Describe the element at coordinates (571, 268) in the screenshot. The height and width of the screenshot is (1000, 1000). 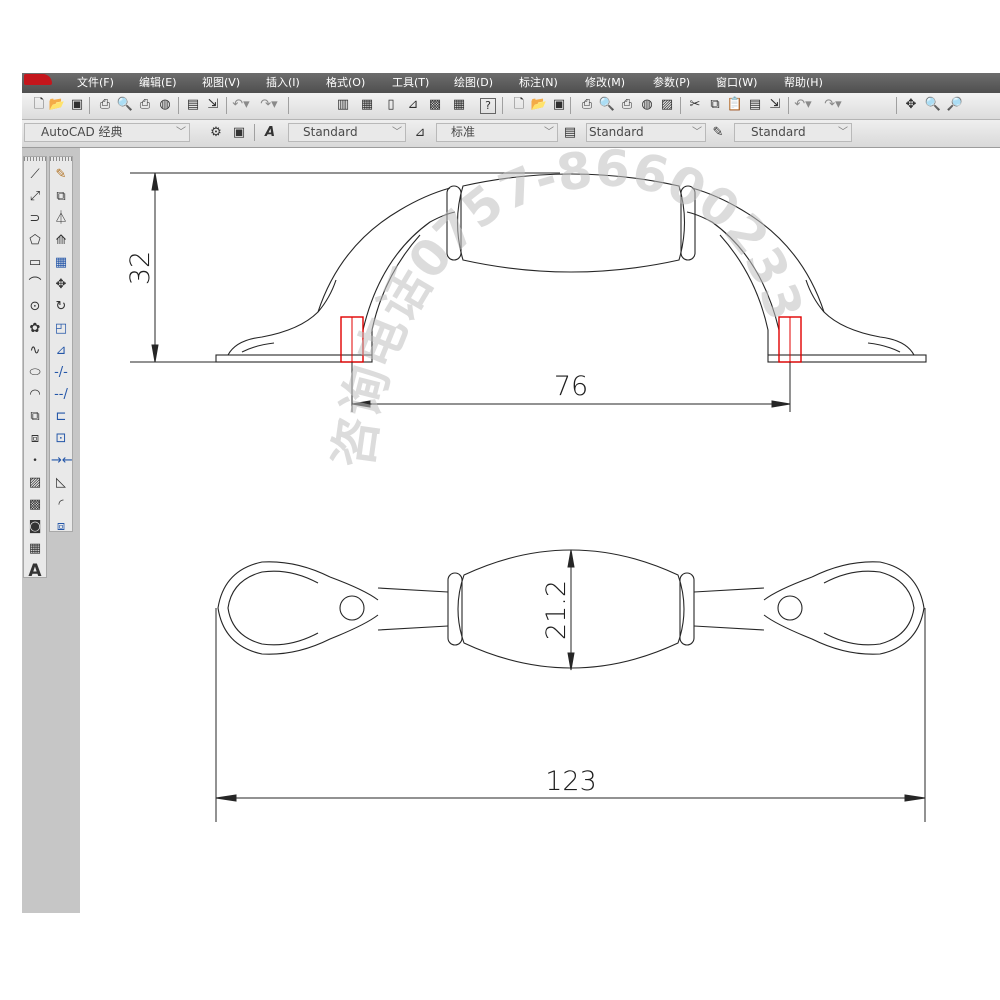
I see `handle-side-view` at that location.